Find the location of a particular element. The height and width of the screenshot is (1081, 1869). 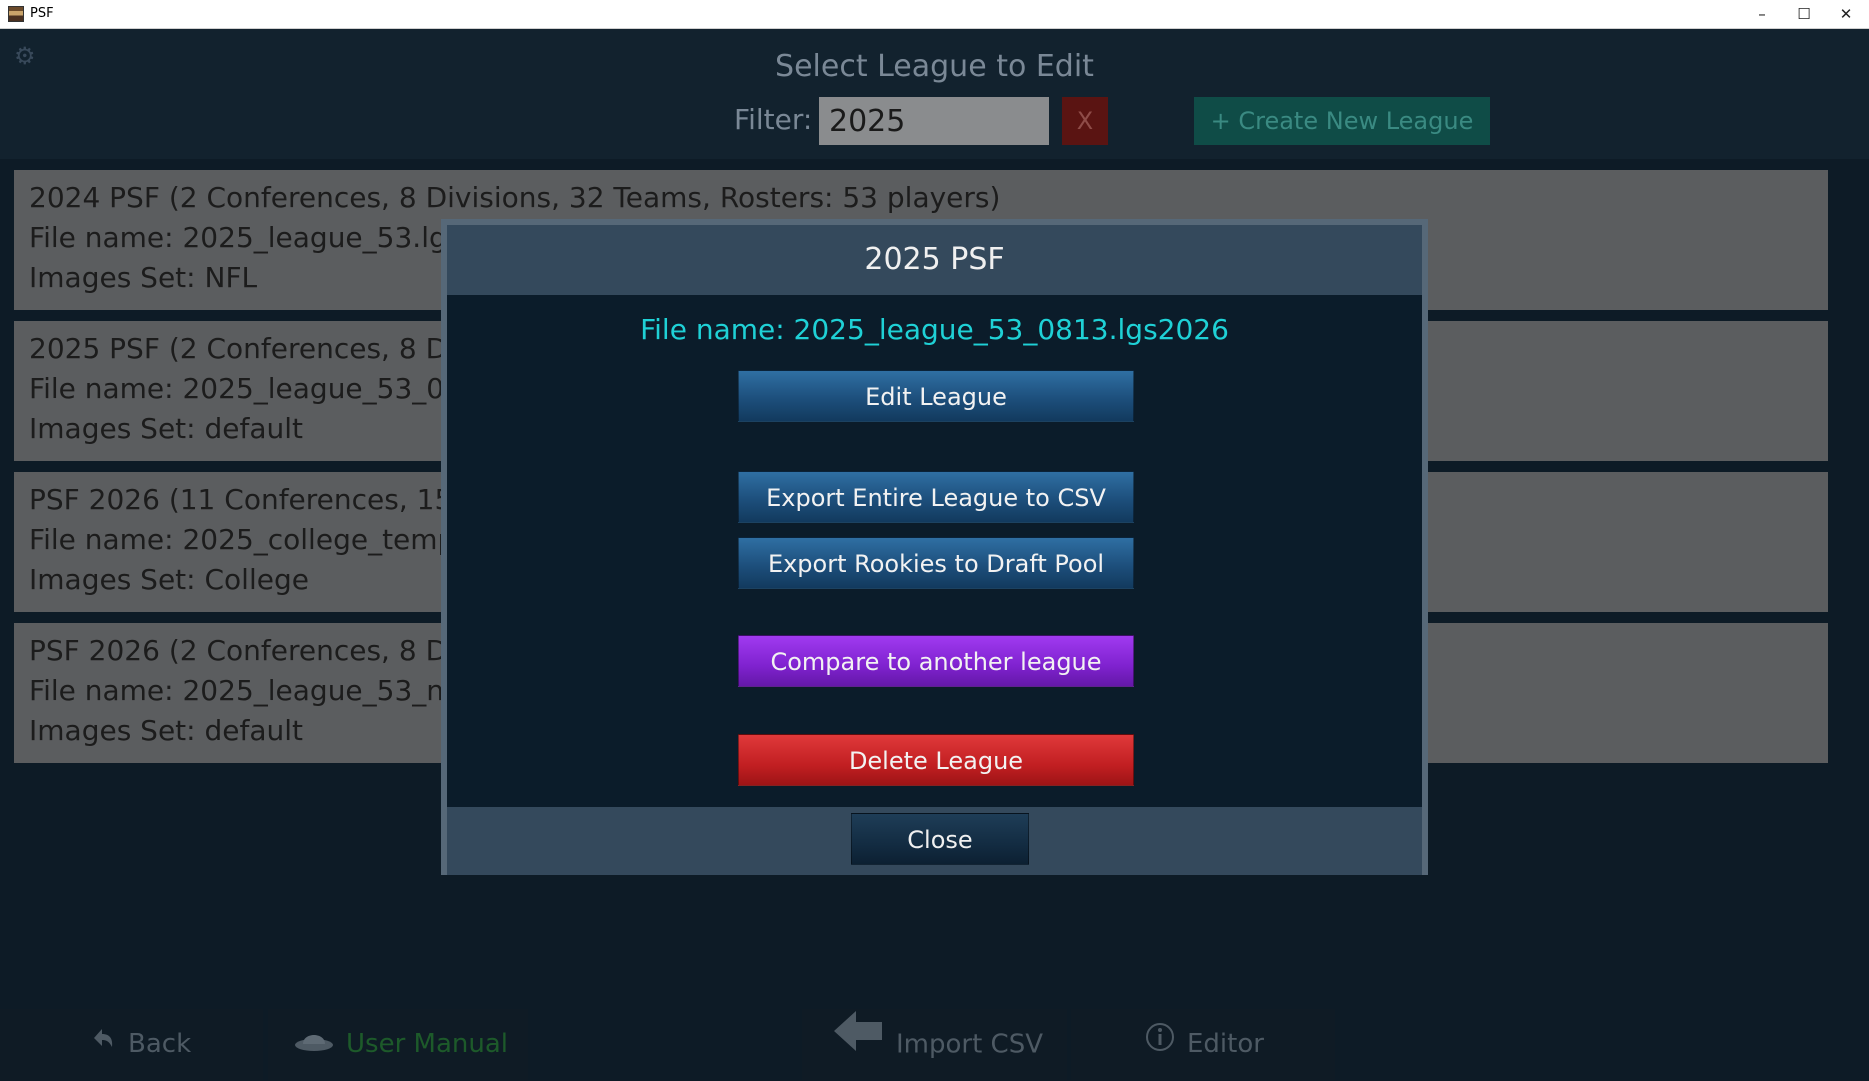

info-icon is located at coordinates (1160, 1044).